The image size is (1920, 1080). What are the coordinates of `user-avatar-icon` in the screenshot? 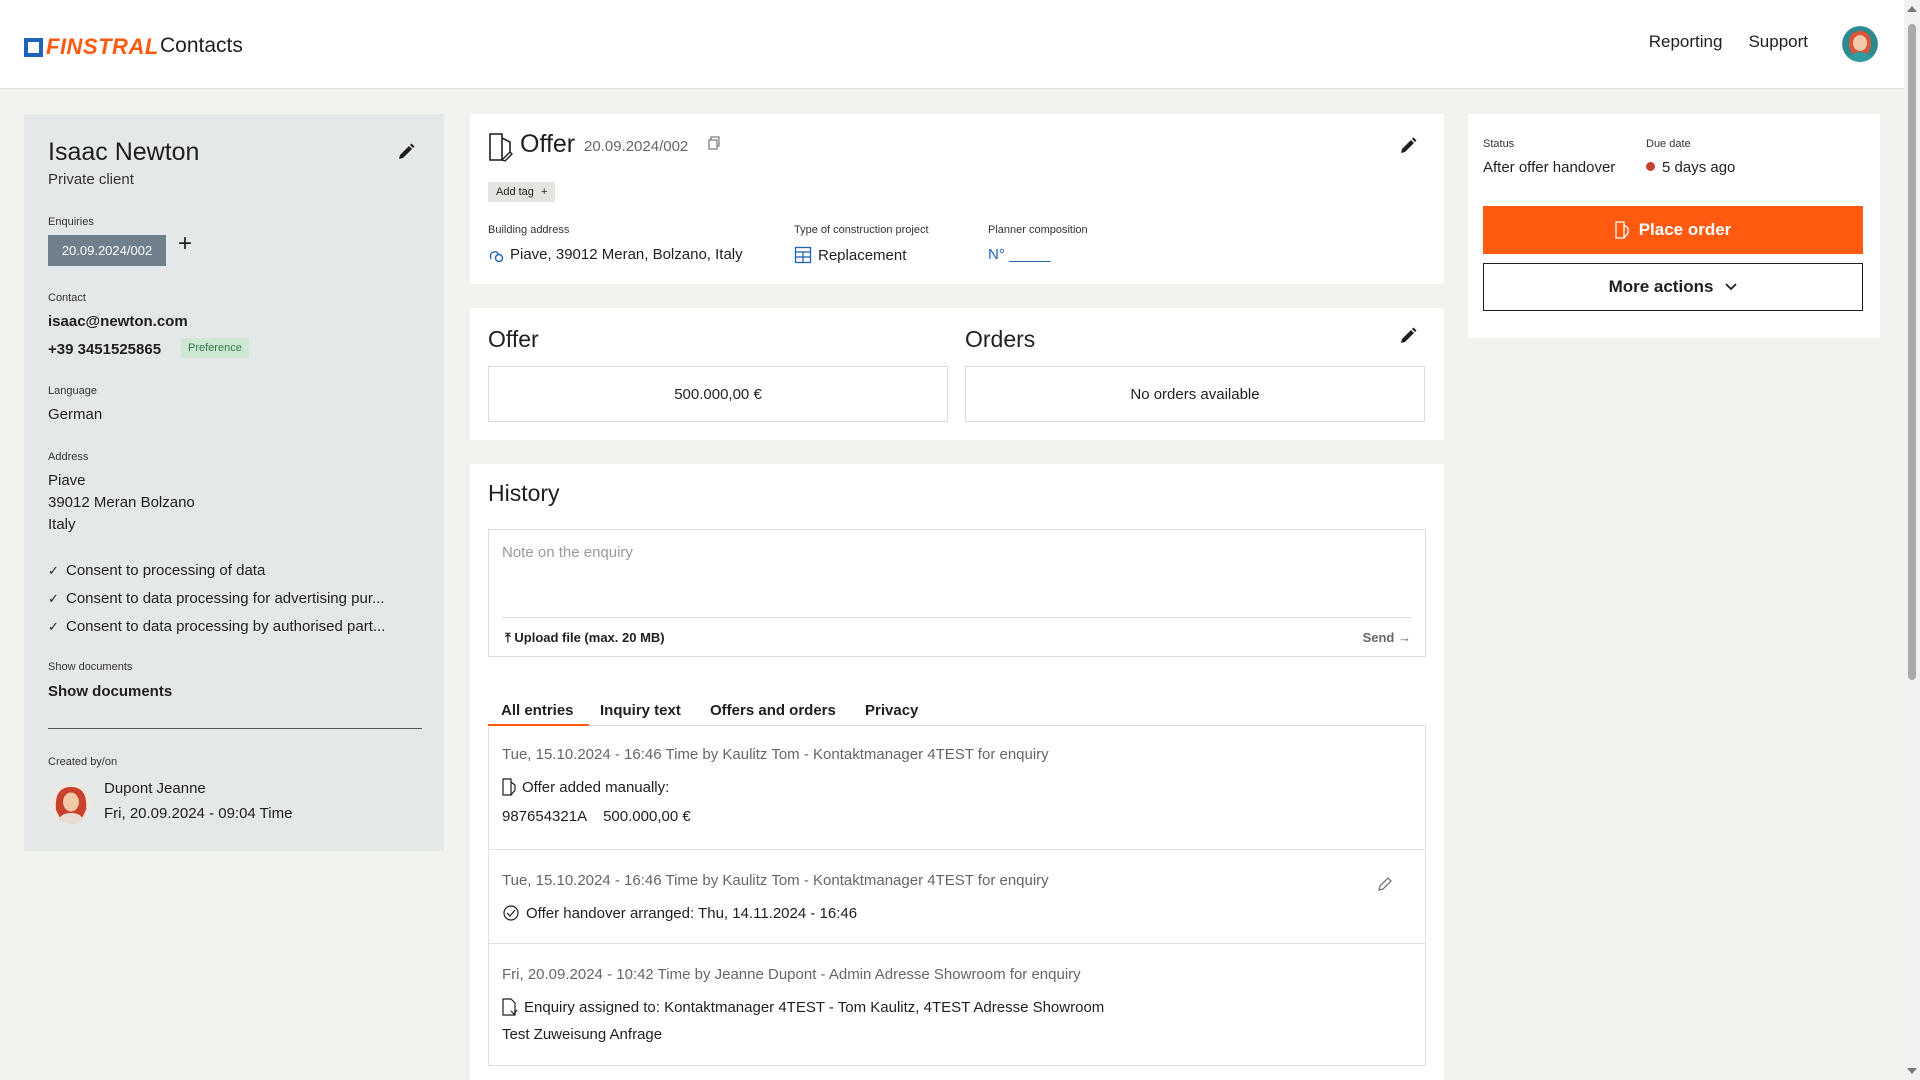 It's located at (1860, 44).